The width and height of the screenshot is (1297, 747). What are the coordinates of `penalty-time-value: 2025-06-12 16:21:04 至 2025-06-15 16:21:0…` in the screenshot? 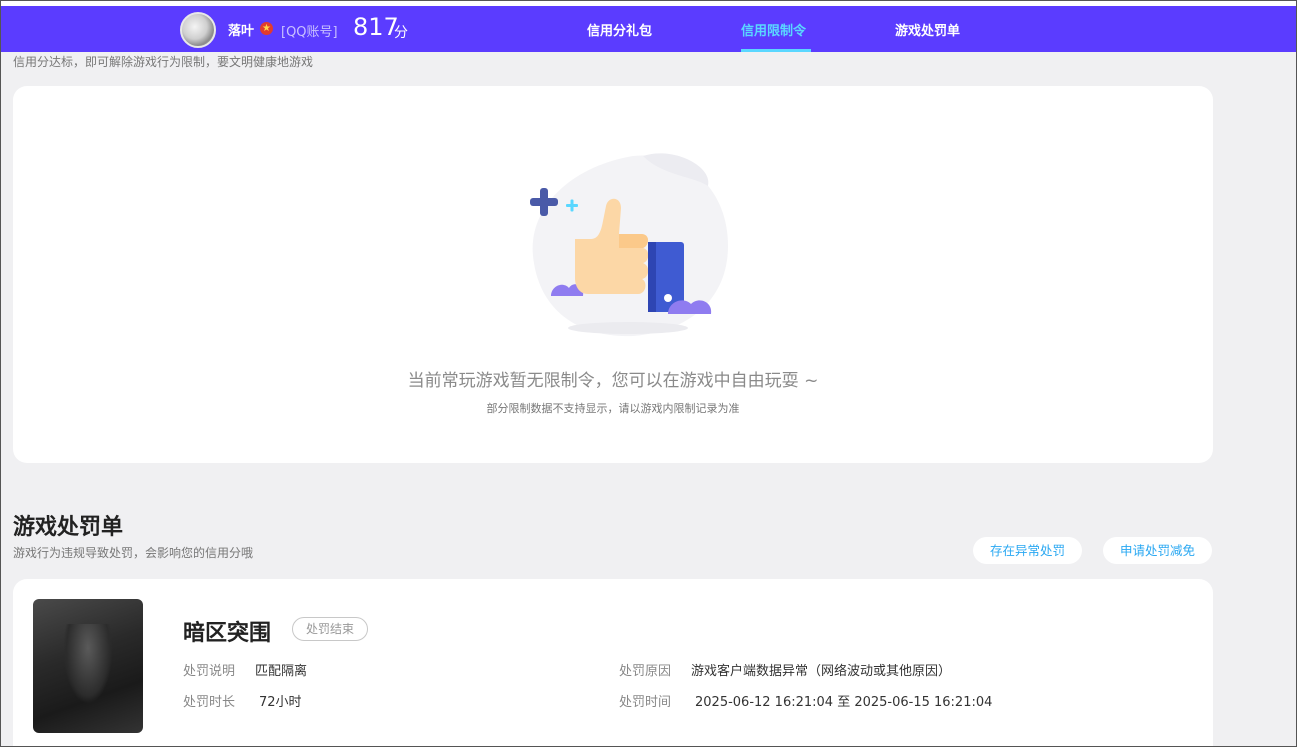 It's located at (844, 702).